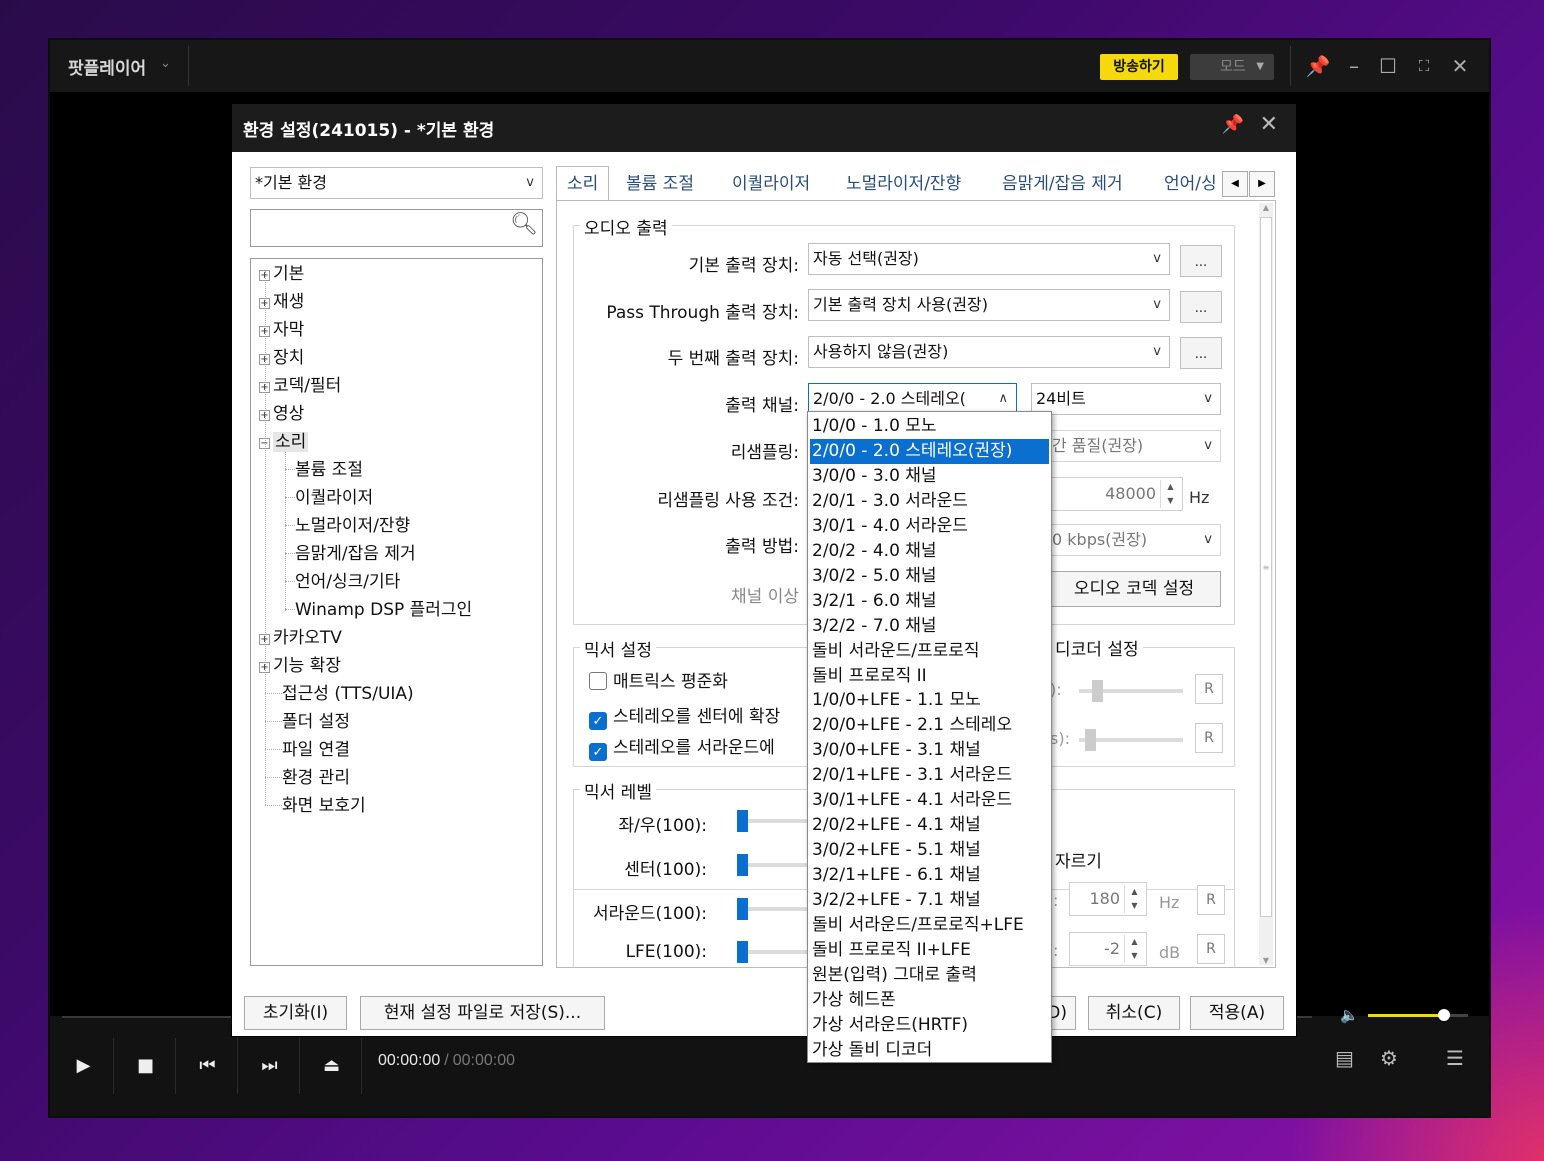 The height and width of the screenshot is (1161, 1544). I want to click on tab: 음맑게/잡음 제거, so click(1062, 184).